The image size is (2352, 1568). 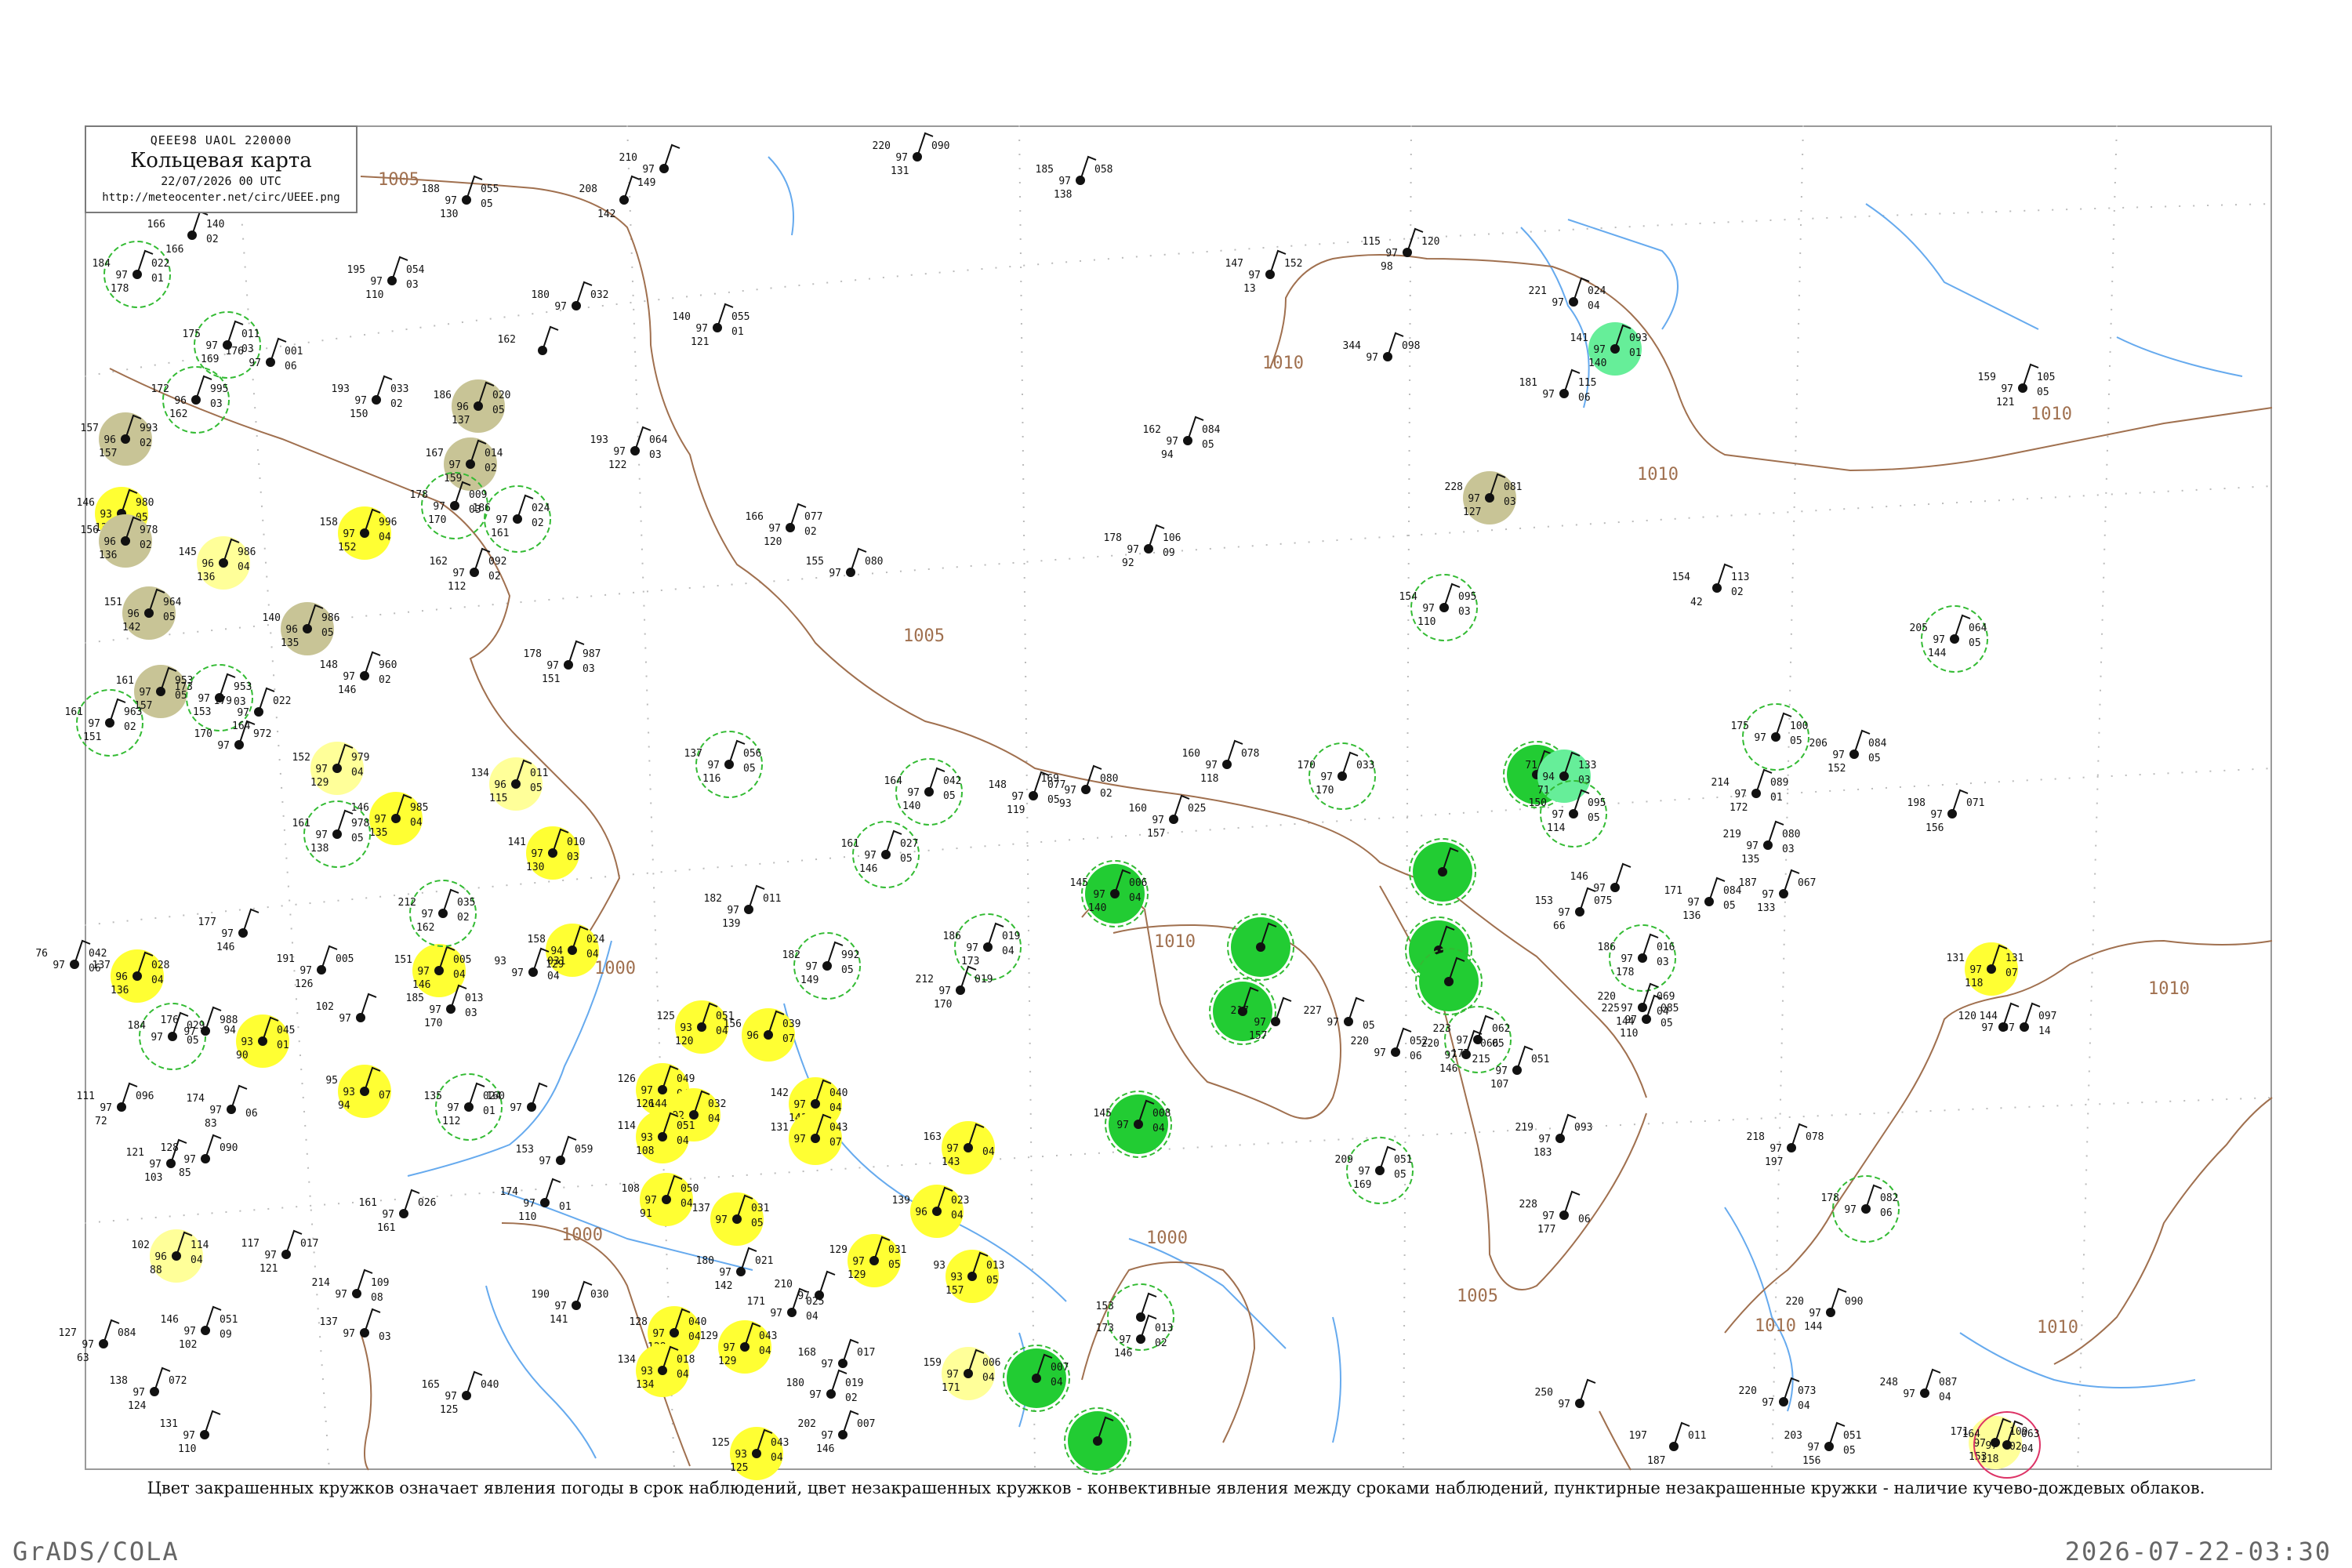 I want to click on weather-station: 180 032 97, so click(x=570, y=297).